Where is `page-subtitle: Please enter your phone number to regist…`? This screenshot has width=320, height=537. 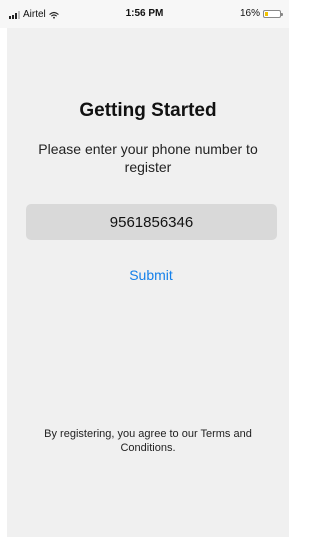 page-subtitle: Please enter your phone number to regist… is located at coordinates (148, 158).